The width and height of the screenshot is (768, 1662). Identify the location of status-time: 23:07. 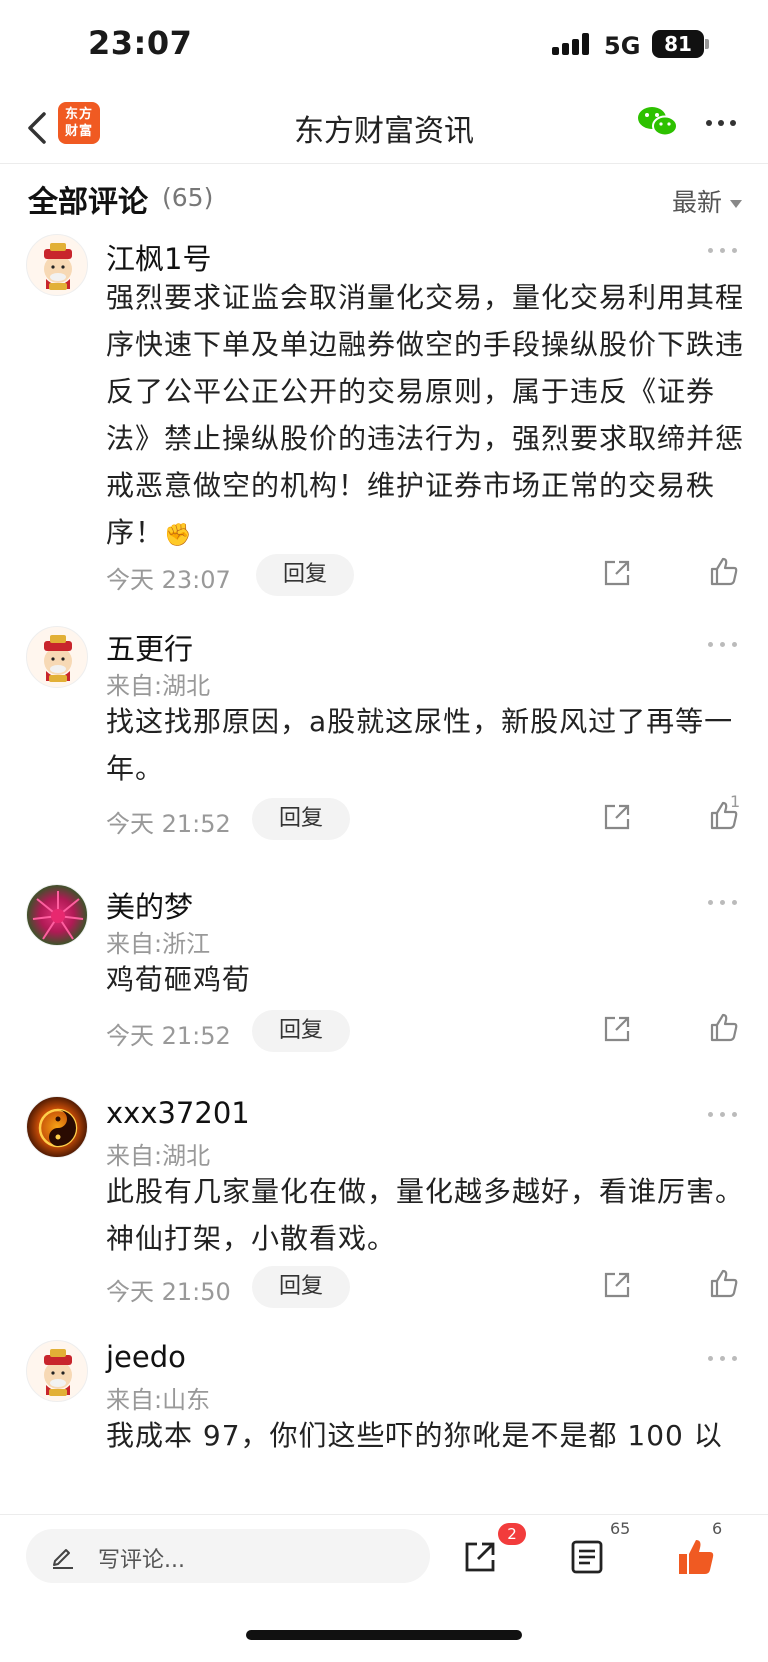
(140, 43).